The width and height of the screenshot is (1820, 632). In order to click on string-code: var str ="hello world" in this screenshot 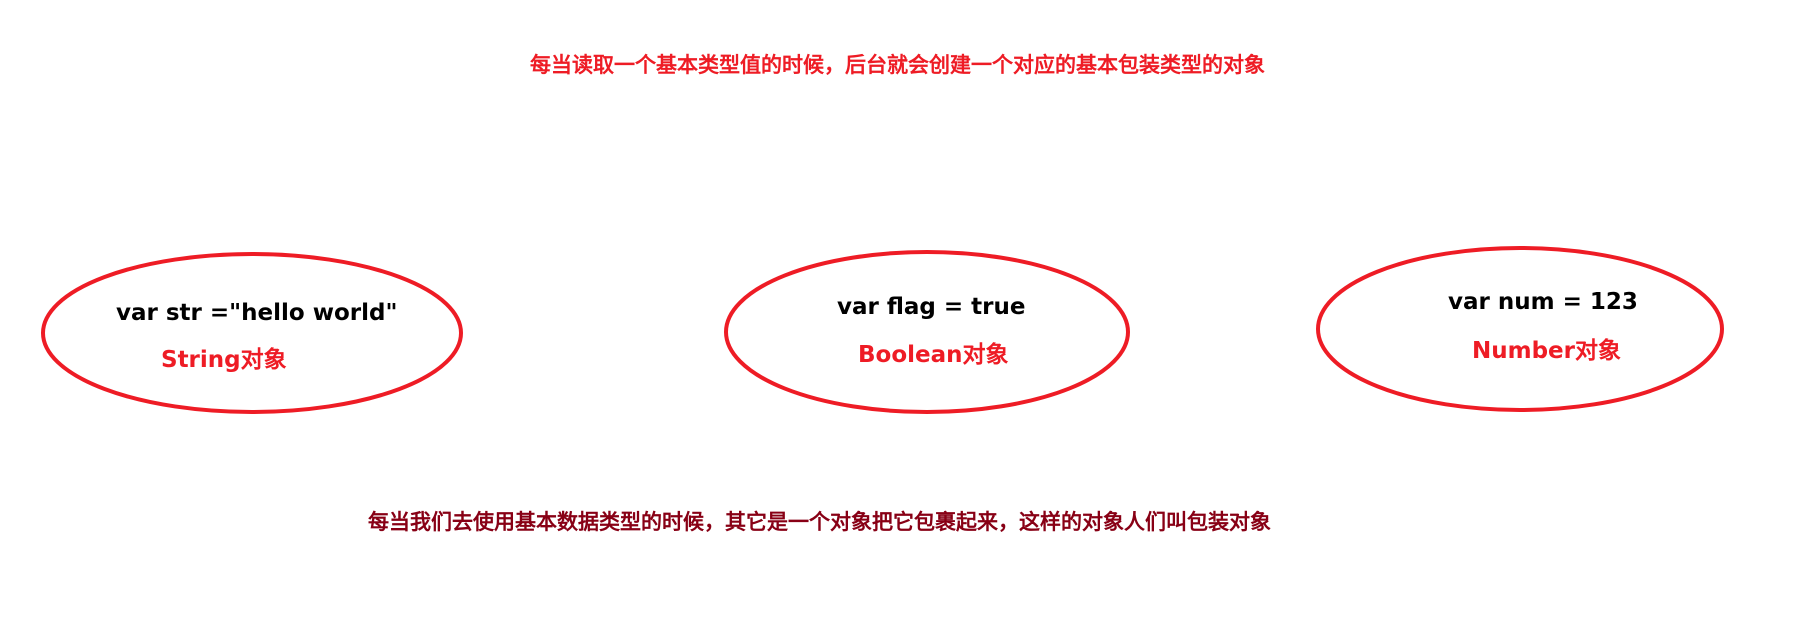, I will do `click(257, 313)`.